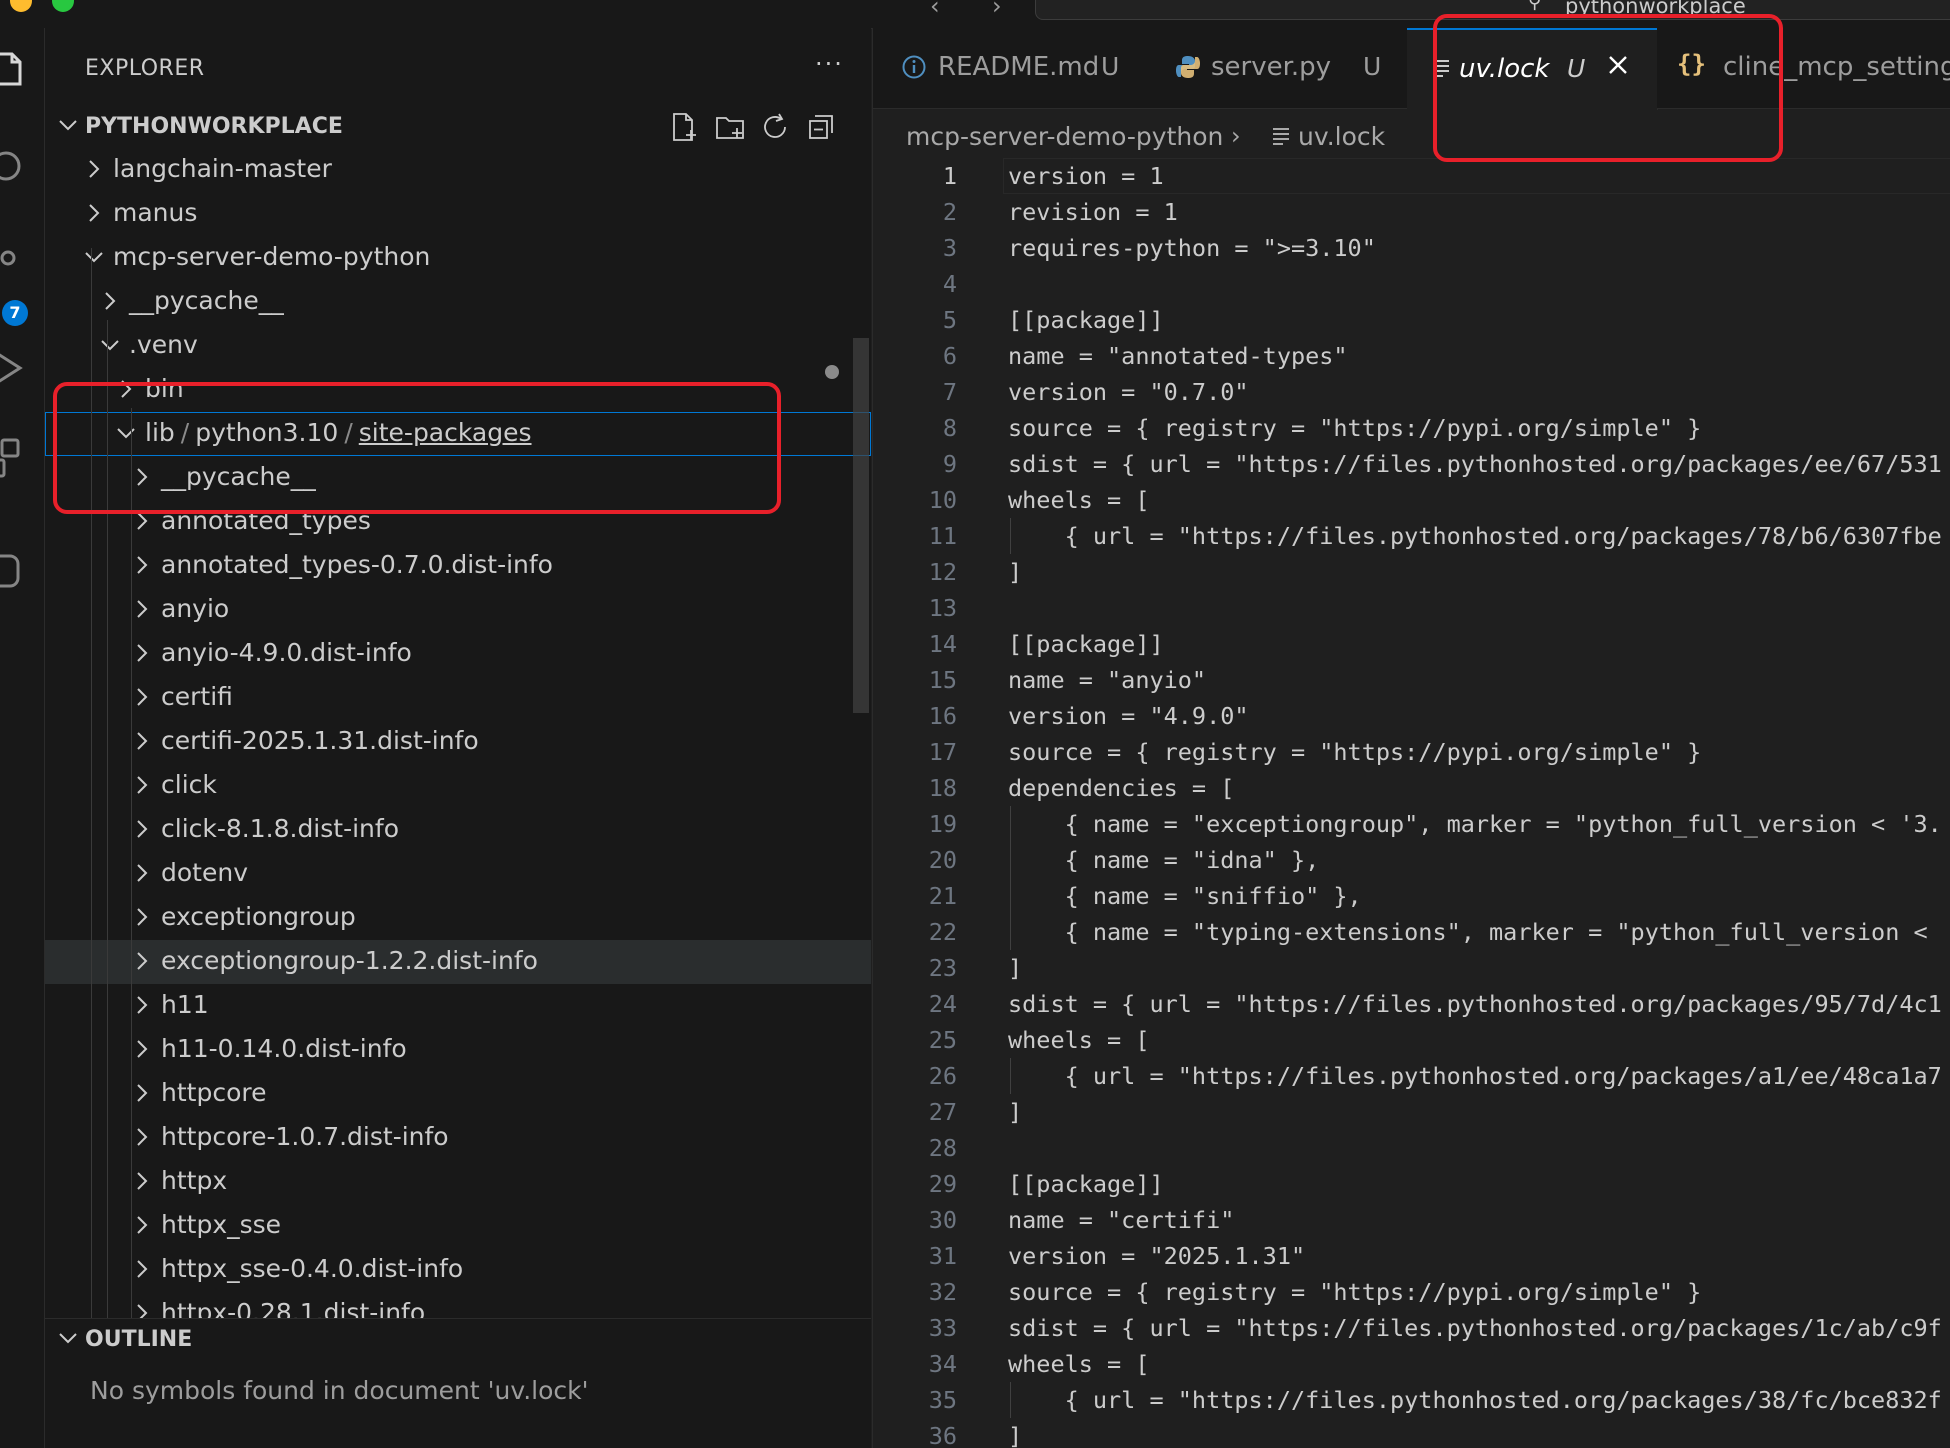 This screenshot has width=1950, height=1448. What do you see at coordinates (20, 368) in the screenshot?
I see `run-debug-icon` at bounding box center [20, 368].